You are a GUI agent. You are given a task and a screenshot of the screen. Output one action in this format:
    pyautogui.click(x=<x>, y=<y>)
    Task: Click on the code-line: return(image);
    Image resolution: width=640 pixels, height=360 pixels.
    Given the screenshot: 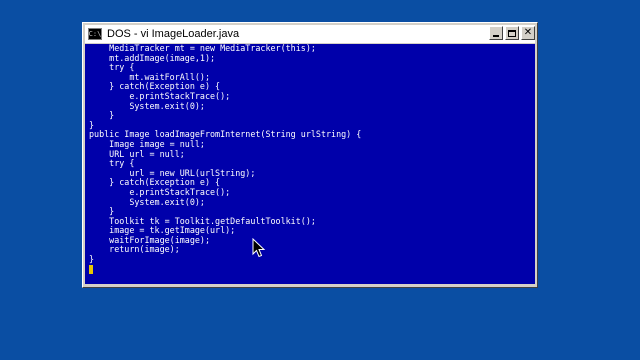 What is the action you would take?
    pyautogui.click(x=134, y=249)
    